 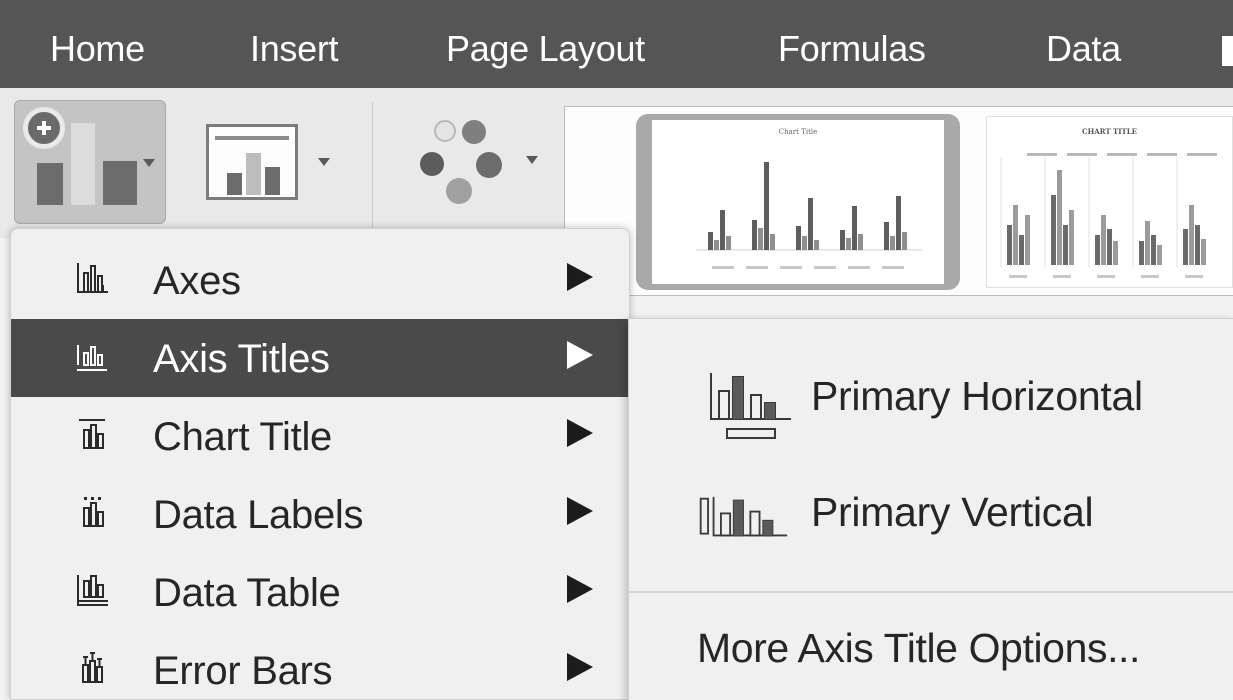 What do you see at coordinates (545, 49) in the screenshot?
I see `tab-page-layout: Page Layout` at bounding box center [545, 49].